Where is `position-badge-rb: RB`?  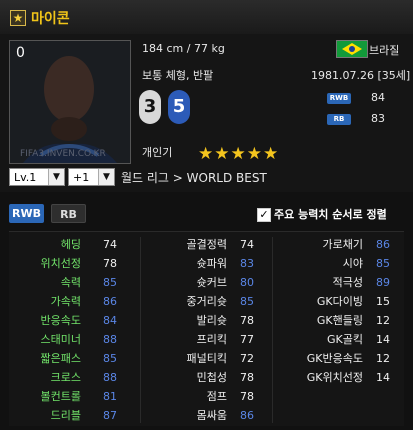
position-badge-rb: RB is located at coordinates (339, 119).